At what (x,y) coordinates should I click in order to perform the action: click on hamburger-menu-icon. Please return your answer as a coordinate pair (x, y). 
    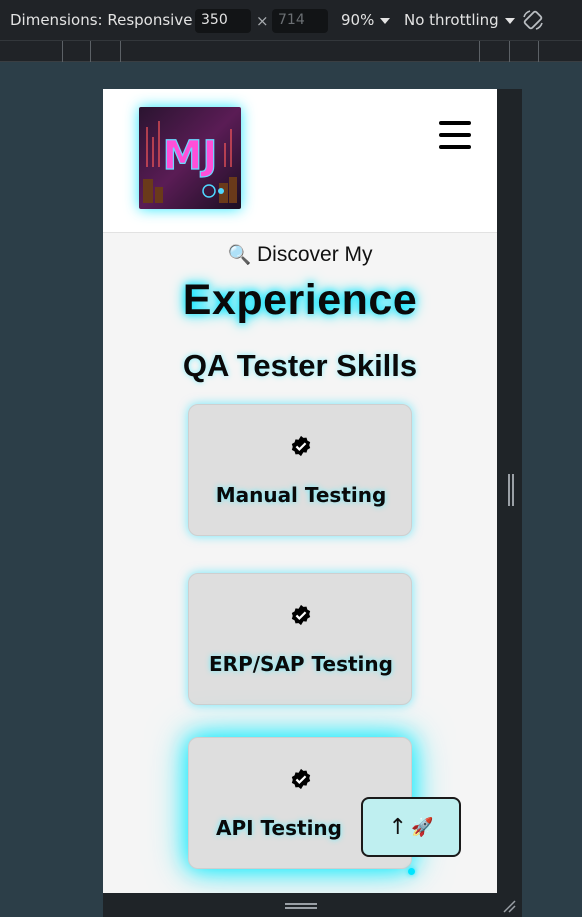
    Looking at the image, I should click on (455, 135).